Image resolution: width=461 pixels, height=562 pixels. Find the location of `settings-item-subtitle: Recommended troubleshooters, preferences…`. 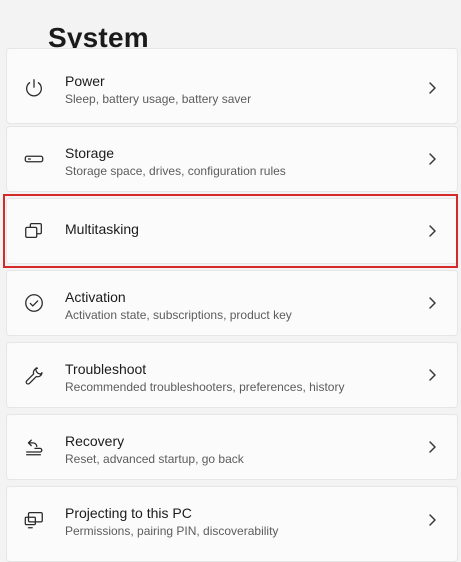

settings-item-subtitle: Recommended troubleshooters, preferences… is located at coordinates (205, 387).